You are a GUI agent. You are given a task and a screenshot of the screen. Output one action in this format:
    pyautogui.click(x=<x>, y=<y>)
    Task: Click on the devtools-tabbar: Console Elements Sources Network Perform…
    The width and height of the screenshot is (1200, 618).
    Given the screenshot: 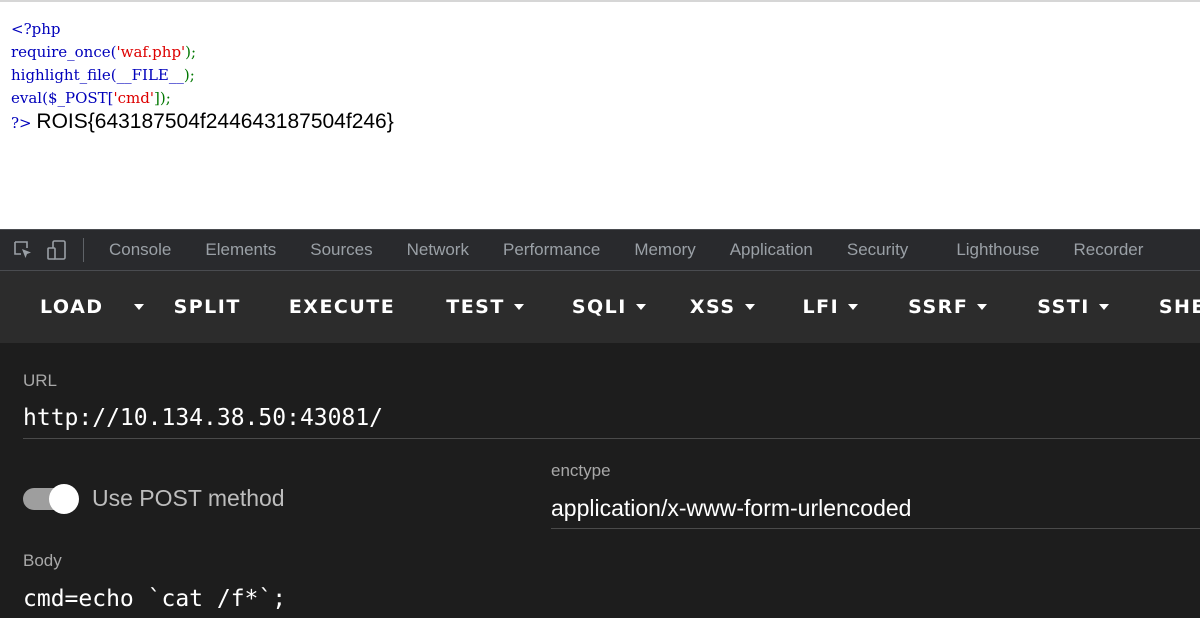 What is the action you would take?
    pyautogui.click(x=600, y=250)
    